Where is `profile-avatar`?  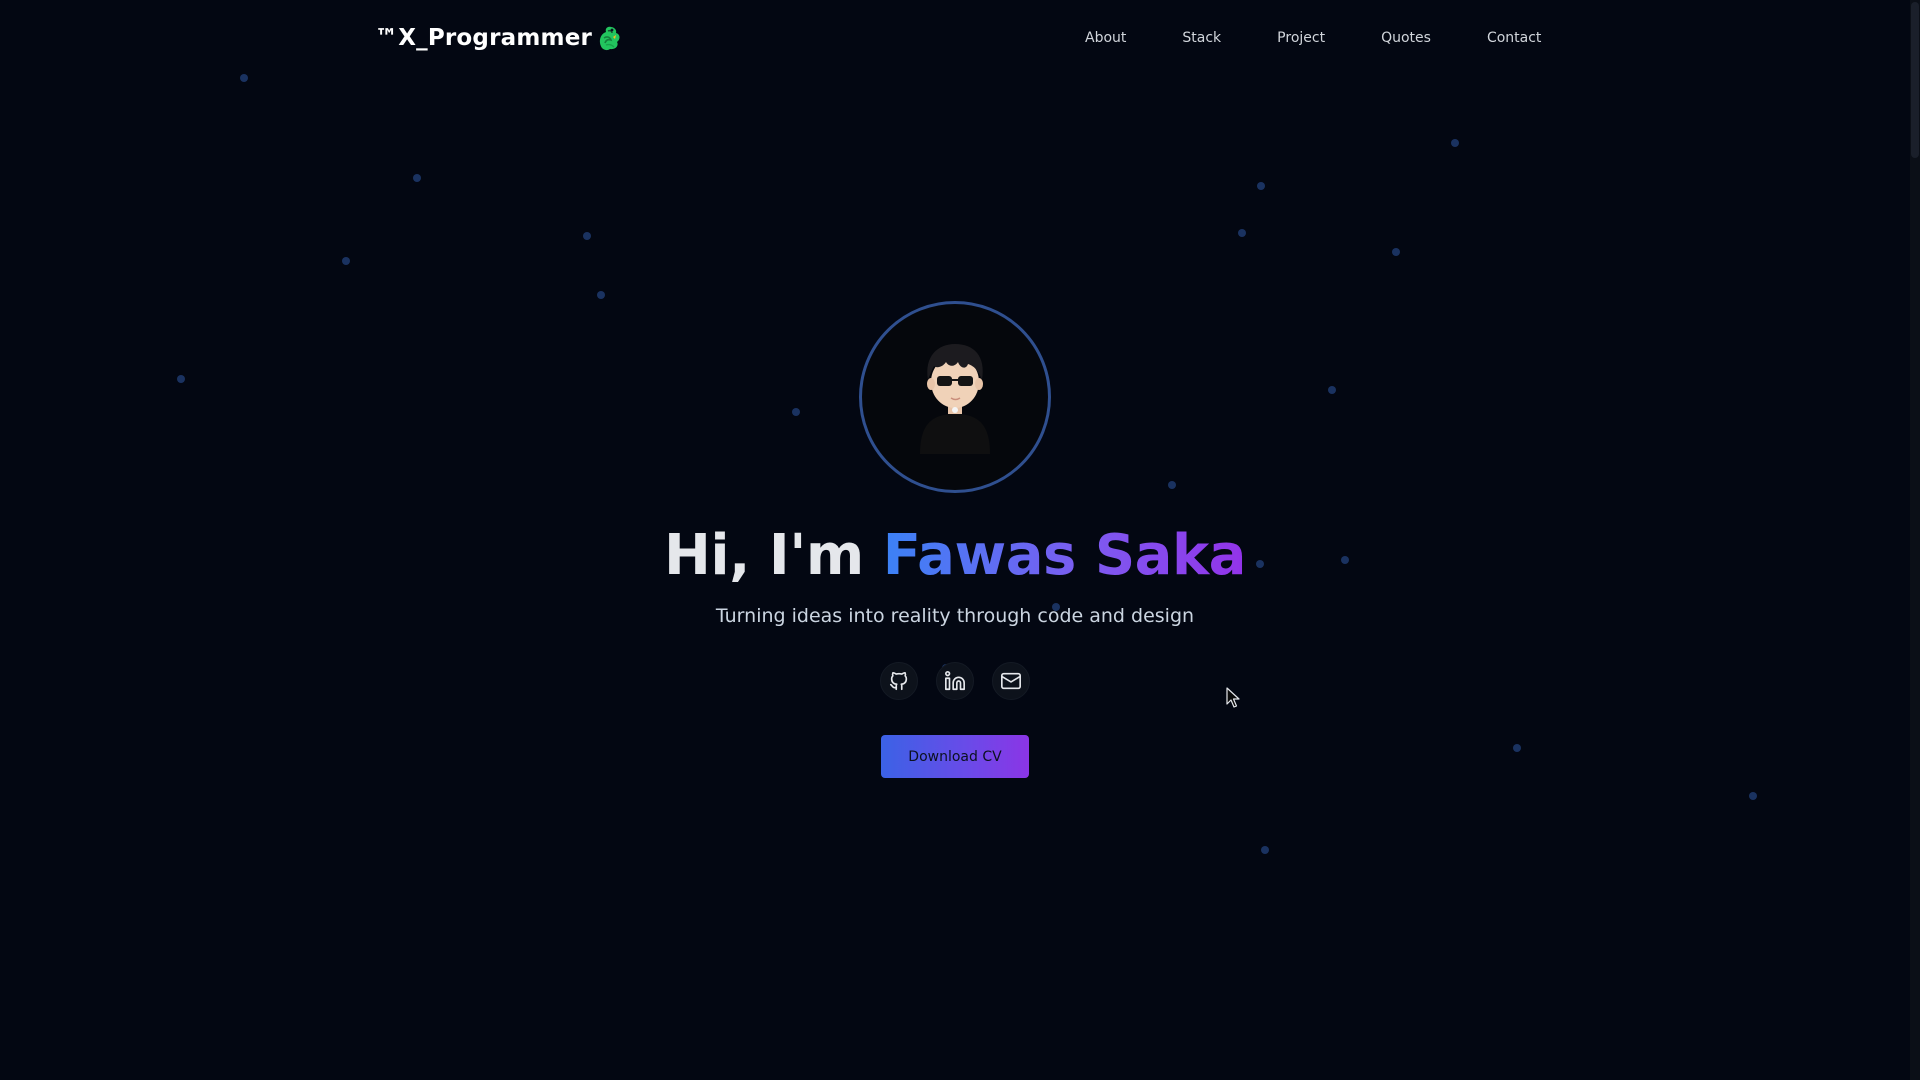
profile-avatar is located at coordinates (955, 397).